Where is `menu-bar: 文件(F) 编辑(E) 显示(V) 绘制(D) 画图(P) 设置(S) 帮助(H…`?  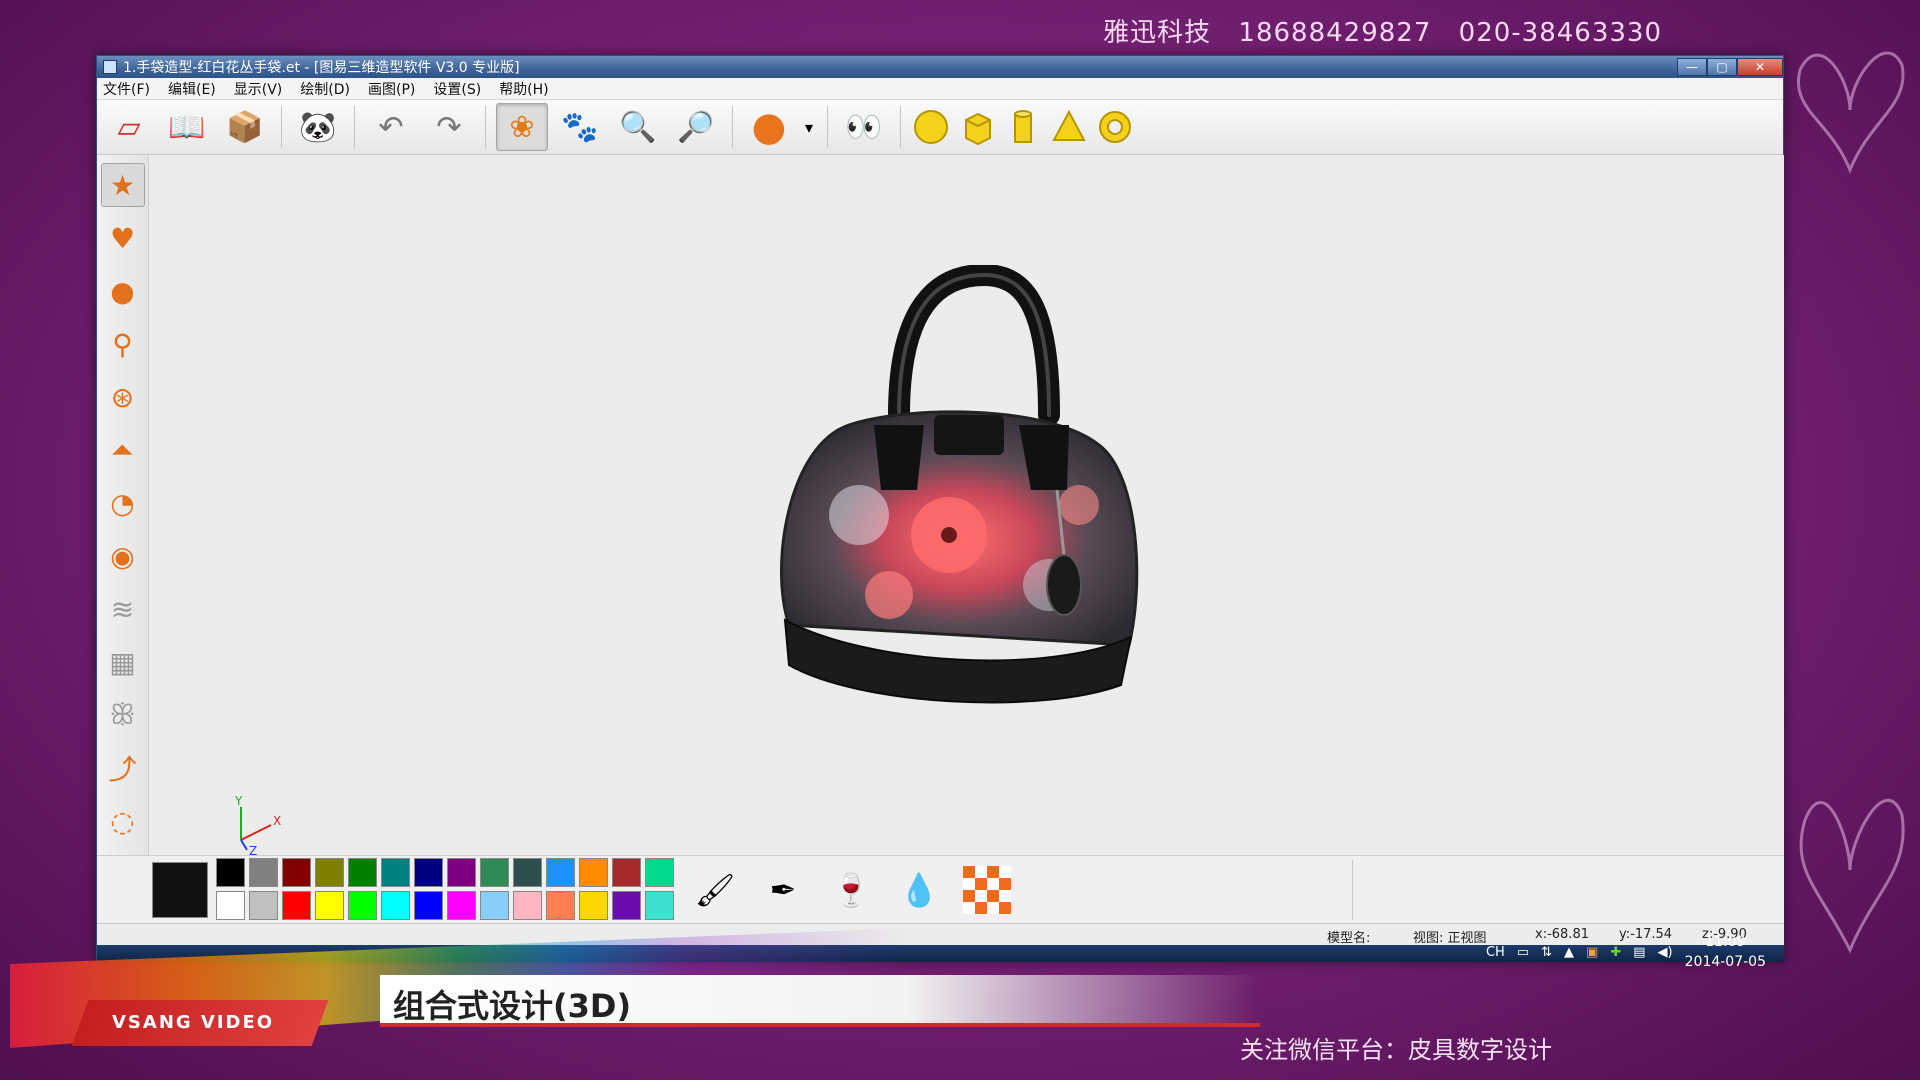
menu-bar: 文件(F) 编辑(E) 显示(V) 绘制(D) 画图(P) 设置(S) 帮助(H… is located at coordinates (940, 89).